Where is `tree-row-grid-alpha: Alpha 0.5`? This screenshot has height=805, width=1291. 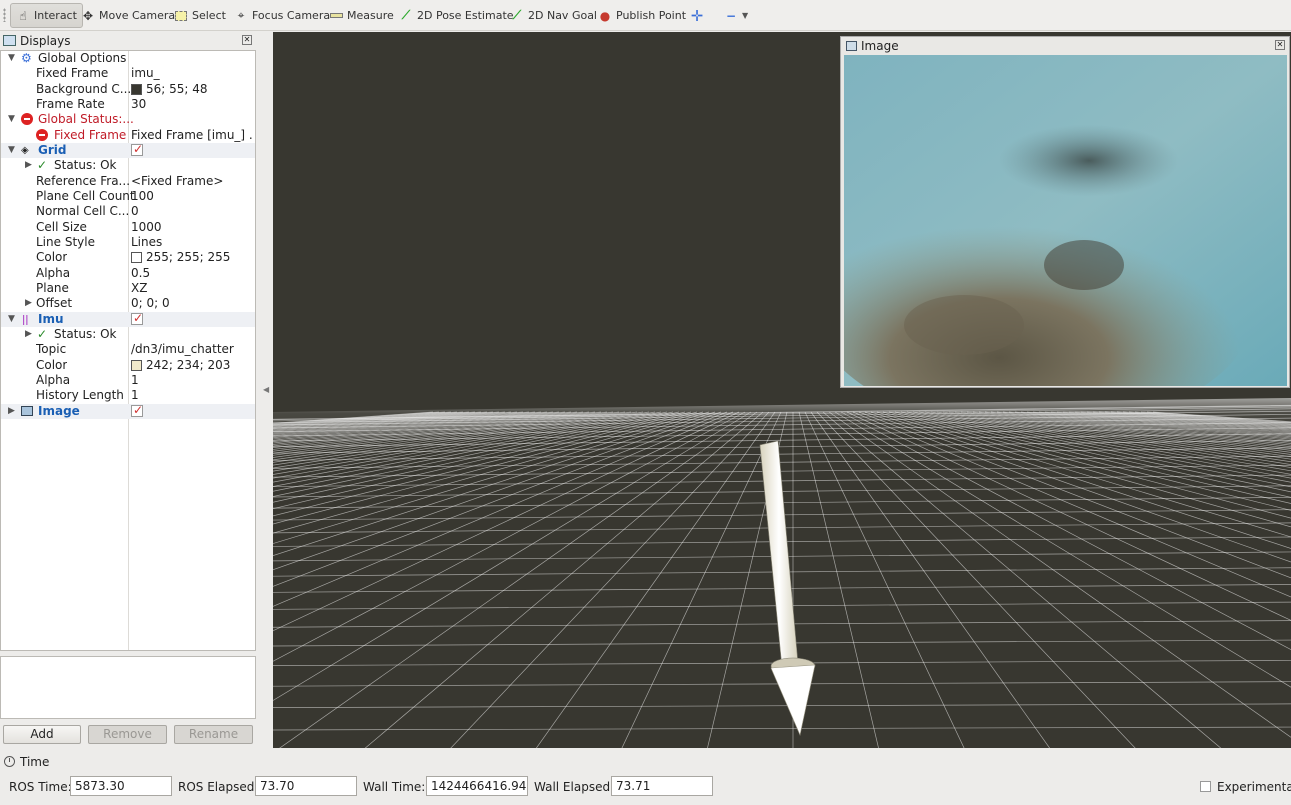
tree-row-grid-alpha: Alpha 0.5 is located at coordinates (128, 273).